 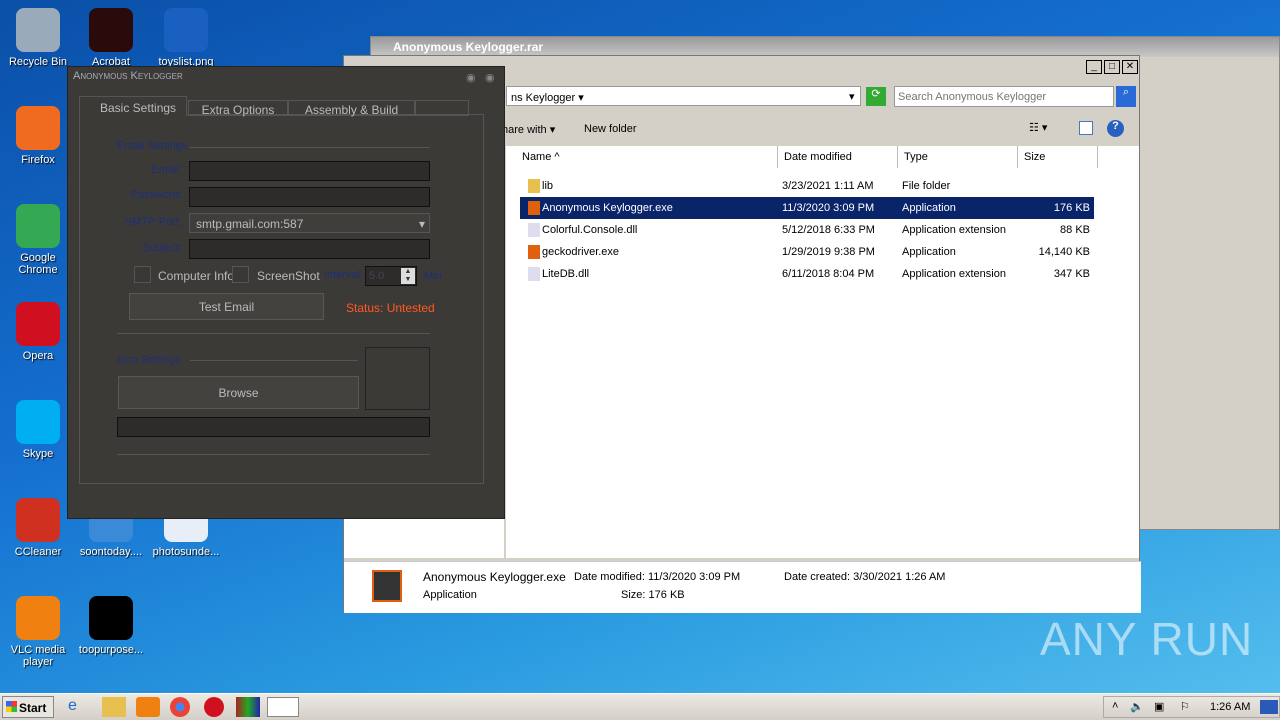 I want to click on volume-icon: 🔈, so click(x=1137, y=706).